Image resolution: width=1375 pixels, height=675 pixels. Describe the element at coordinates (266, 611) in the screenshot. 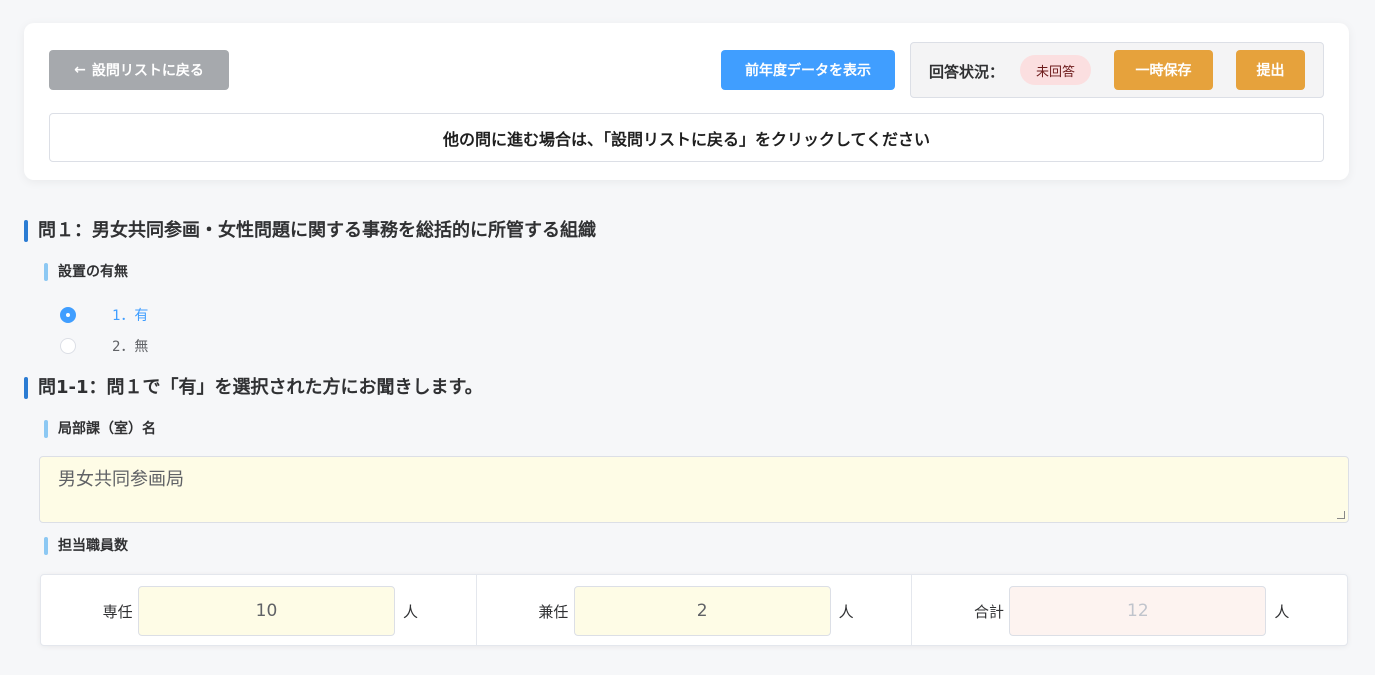

I see `fulltime-input: 10` at that location.